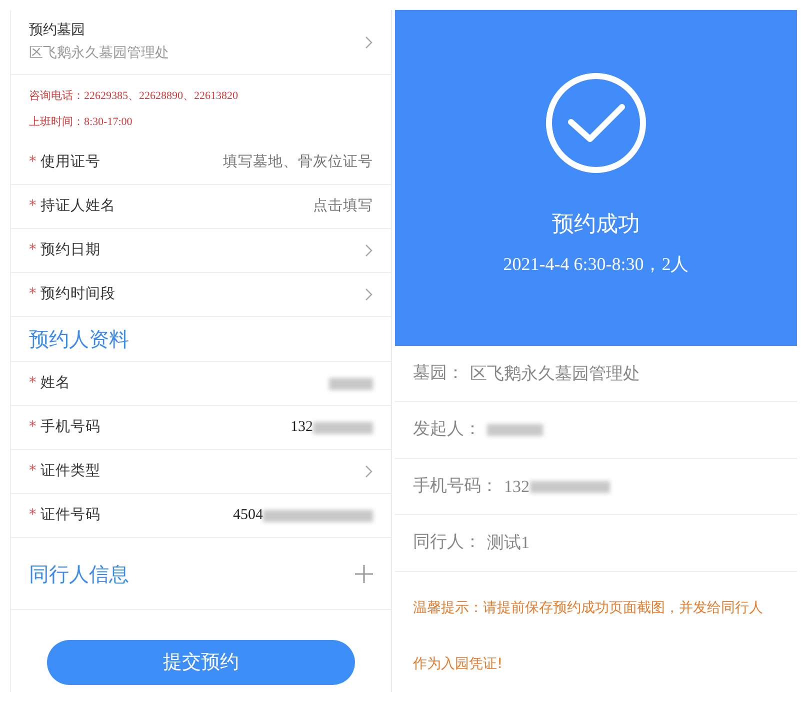 The width and height of the screenshot is (805, 716). What do you see at coordinates (596, 264) in the screenshot?
I see `booking-summary: 2021-4-4 6:30-8:30，2人` at bounding box center [596, 264].